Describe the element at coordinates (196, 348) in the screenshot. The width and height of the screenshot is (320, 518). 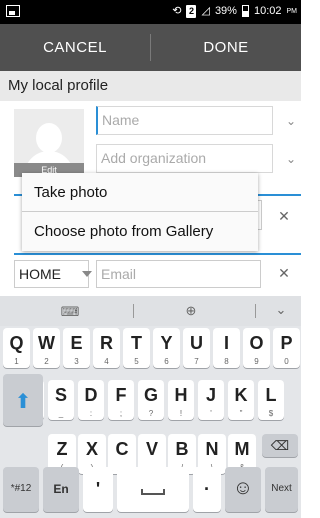
I see `key-u: U7` at that location.